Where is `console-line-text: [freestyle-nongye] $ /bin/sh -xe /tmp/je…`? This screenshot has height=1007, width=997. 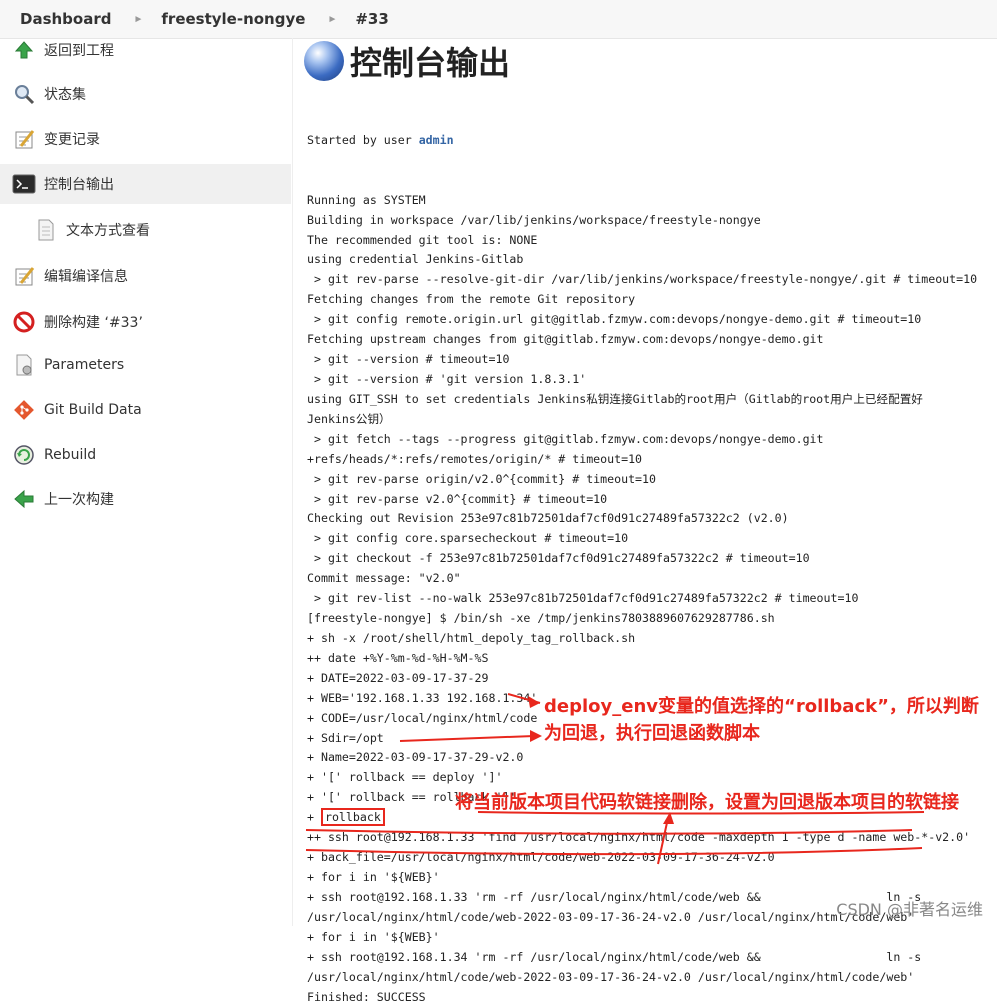
console-line-text: [freestyle-nongye] $ /bin/sh -xe /tmp/je… is located at coordinates (541, 618).